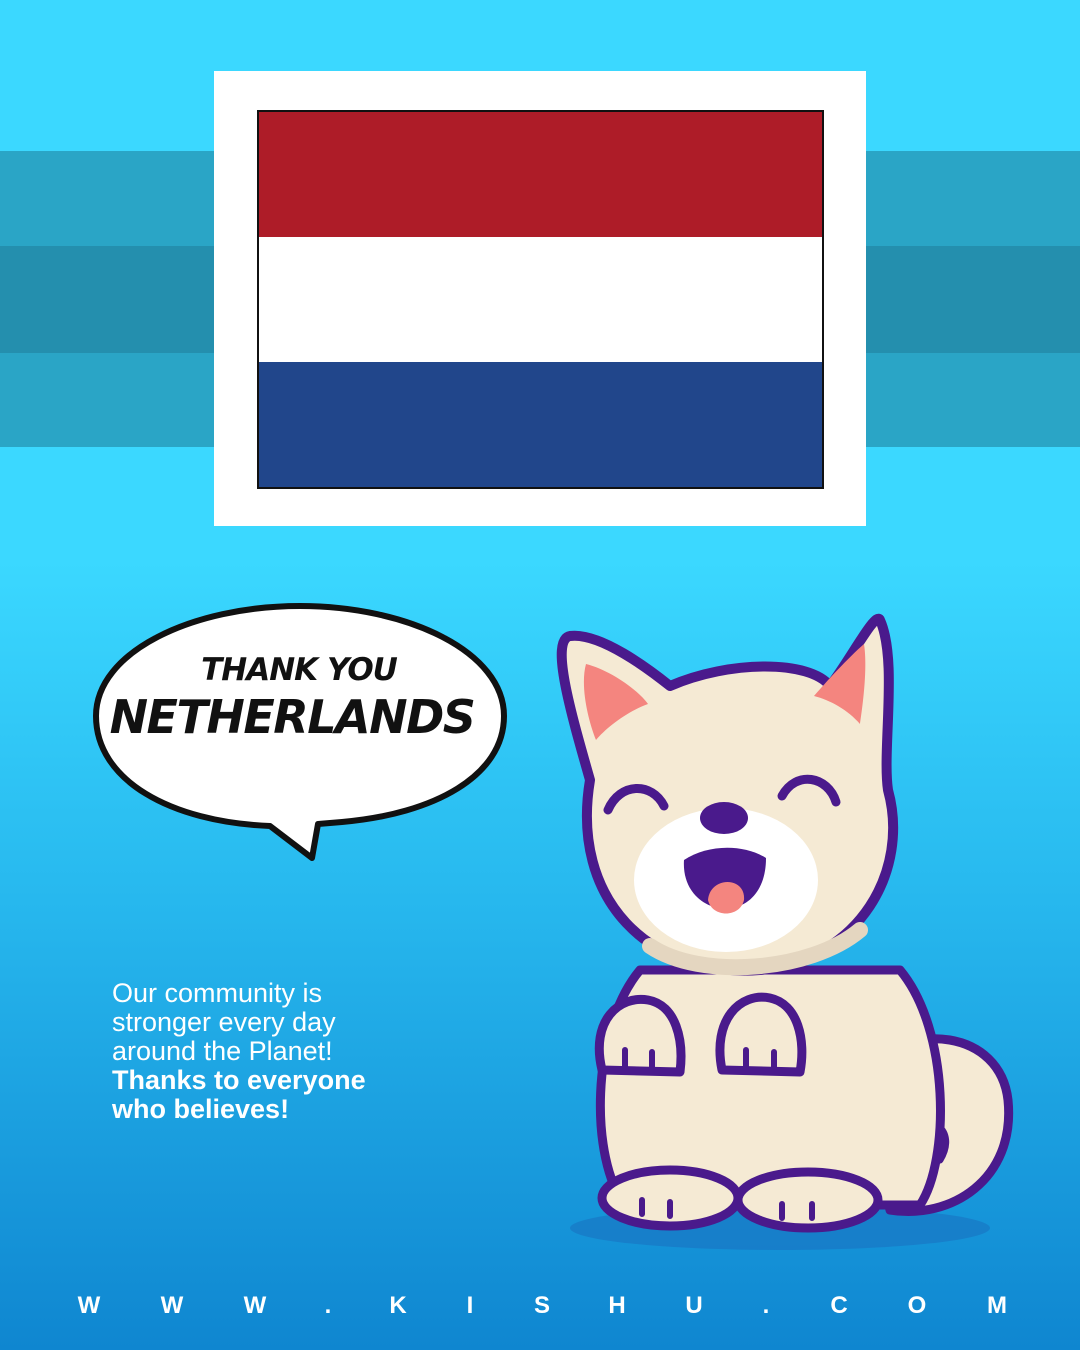 This screenshot has height=1350, width=1080. I want to click on url-character: H, so click(617, 1305).